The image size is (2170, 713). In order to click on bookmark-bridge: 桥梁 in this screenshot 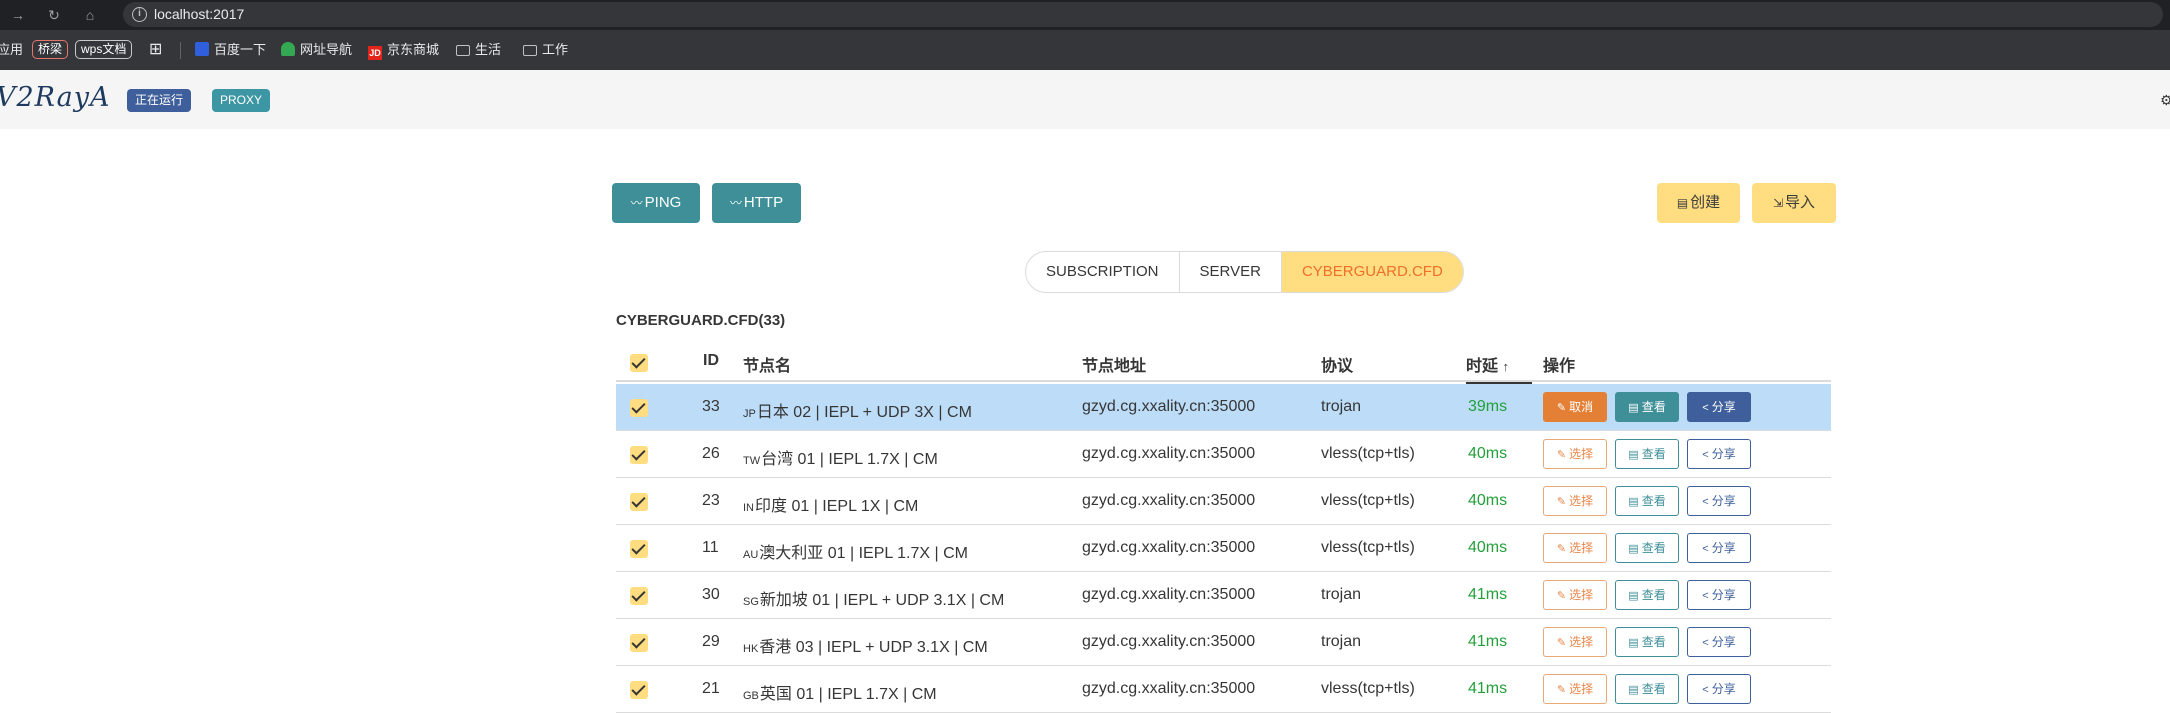, I will do `click(50, 49)`.